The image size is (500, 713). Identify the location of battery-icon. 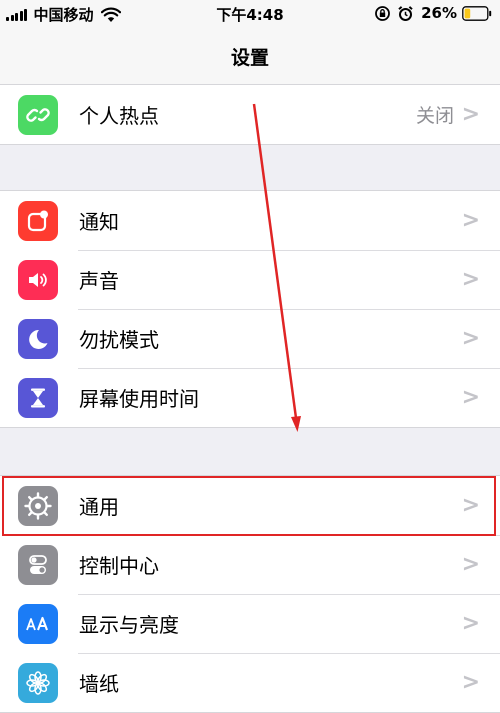
(477, 13).